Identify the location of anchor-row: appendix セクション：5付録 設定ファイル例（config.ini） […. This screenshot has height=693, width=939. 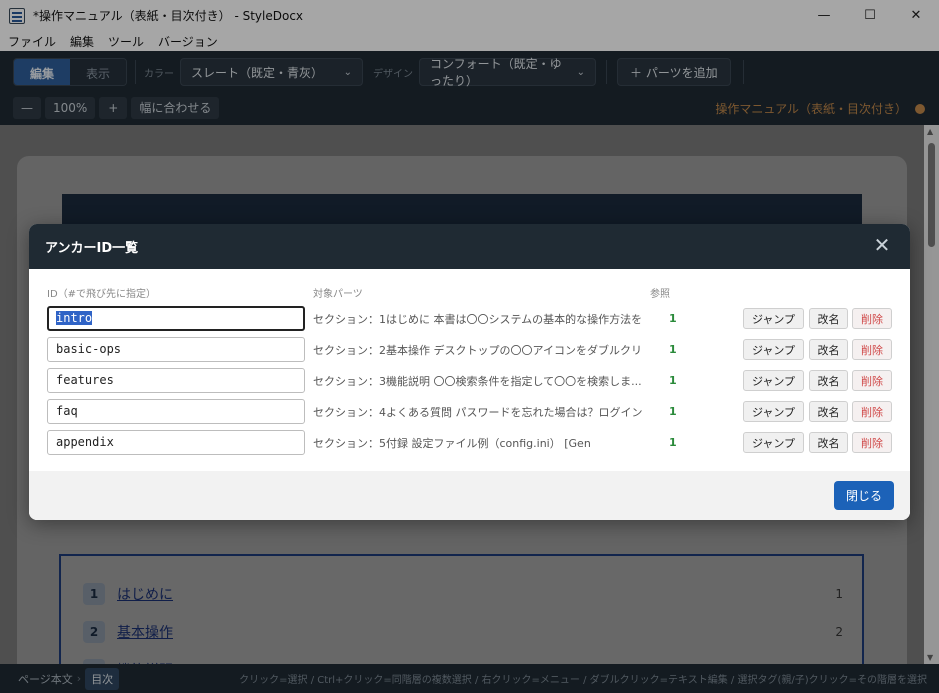
(469, 443).